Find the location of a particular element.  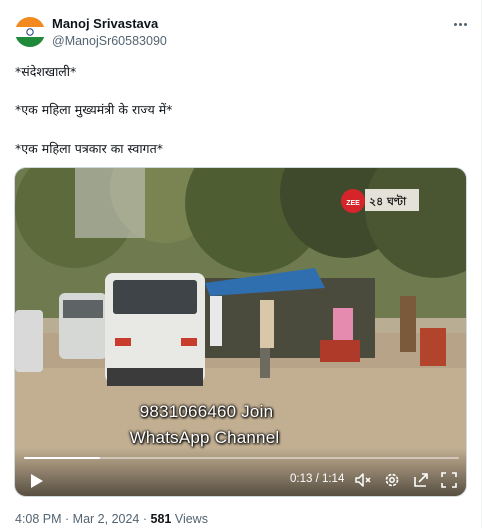

tweet-date: Mar 2, 2024 is located at coordinates (106, 519).